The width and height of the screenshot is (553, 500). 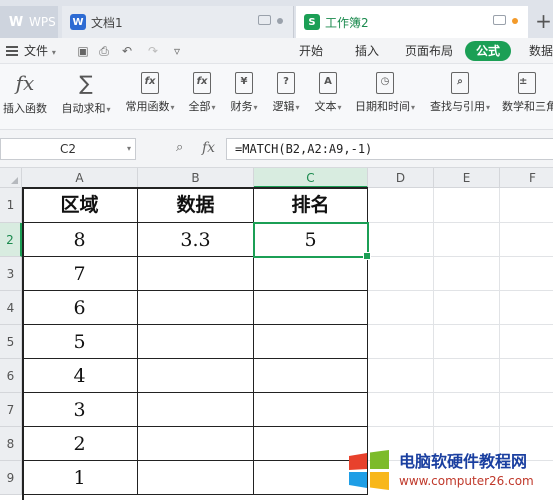 I want to click on cell-a4: 6, so click(x=80, y=308).